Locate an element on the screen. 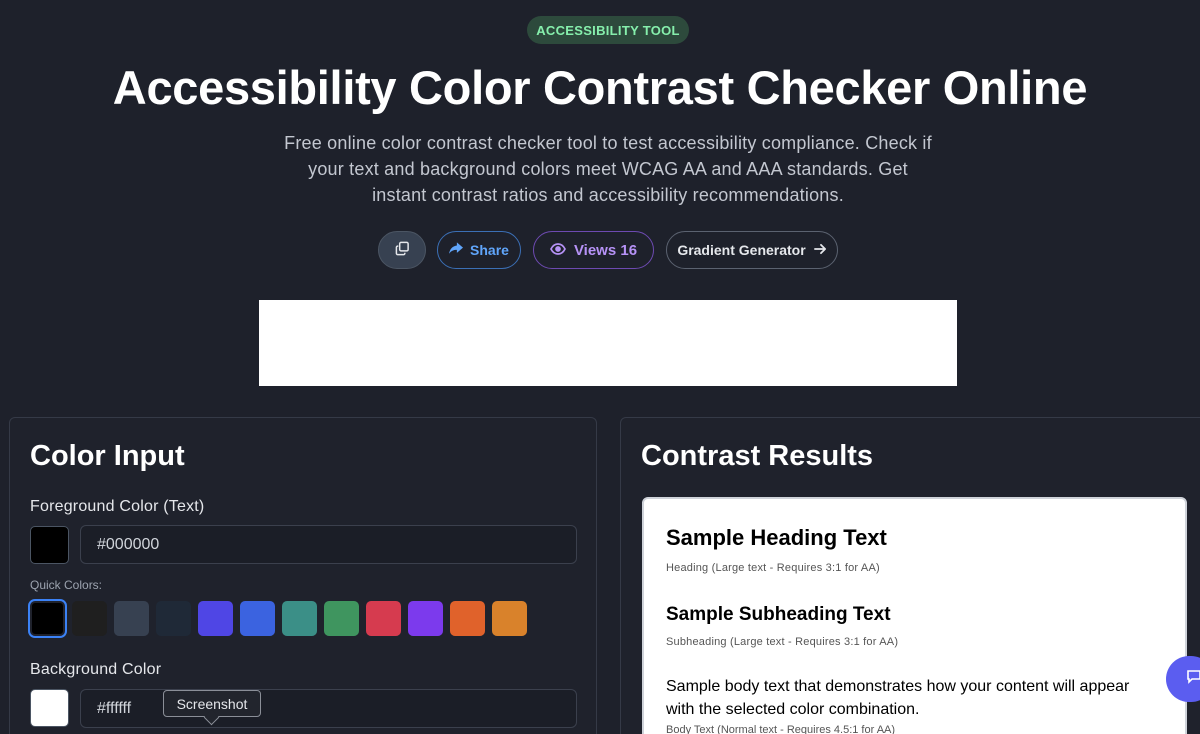  chat-icon is located at coordinates (1193, 679).